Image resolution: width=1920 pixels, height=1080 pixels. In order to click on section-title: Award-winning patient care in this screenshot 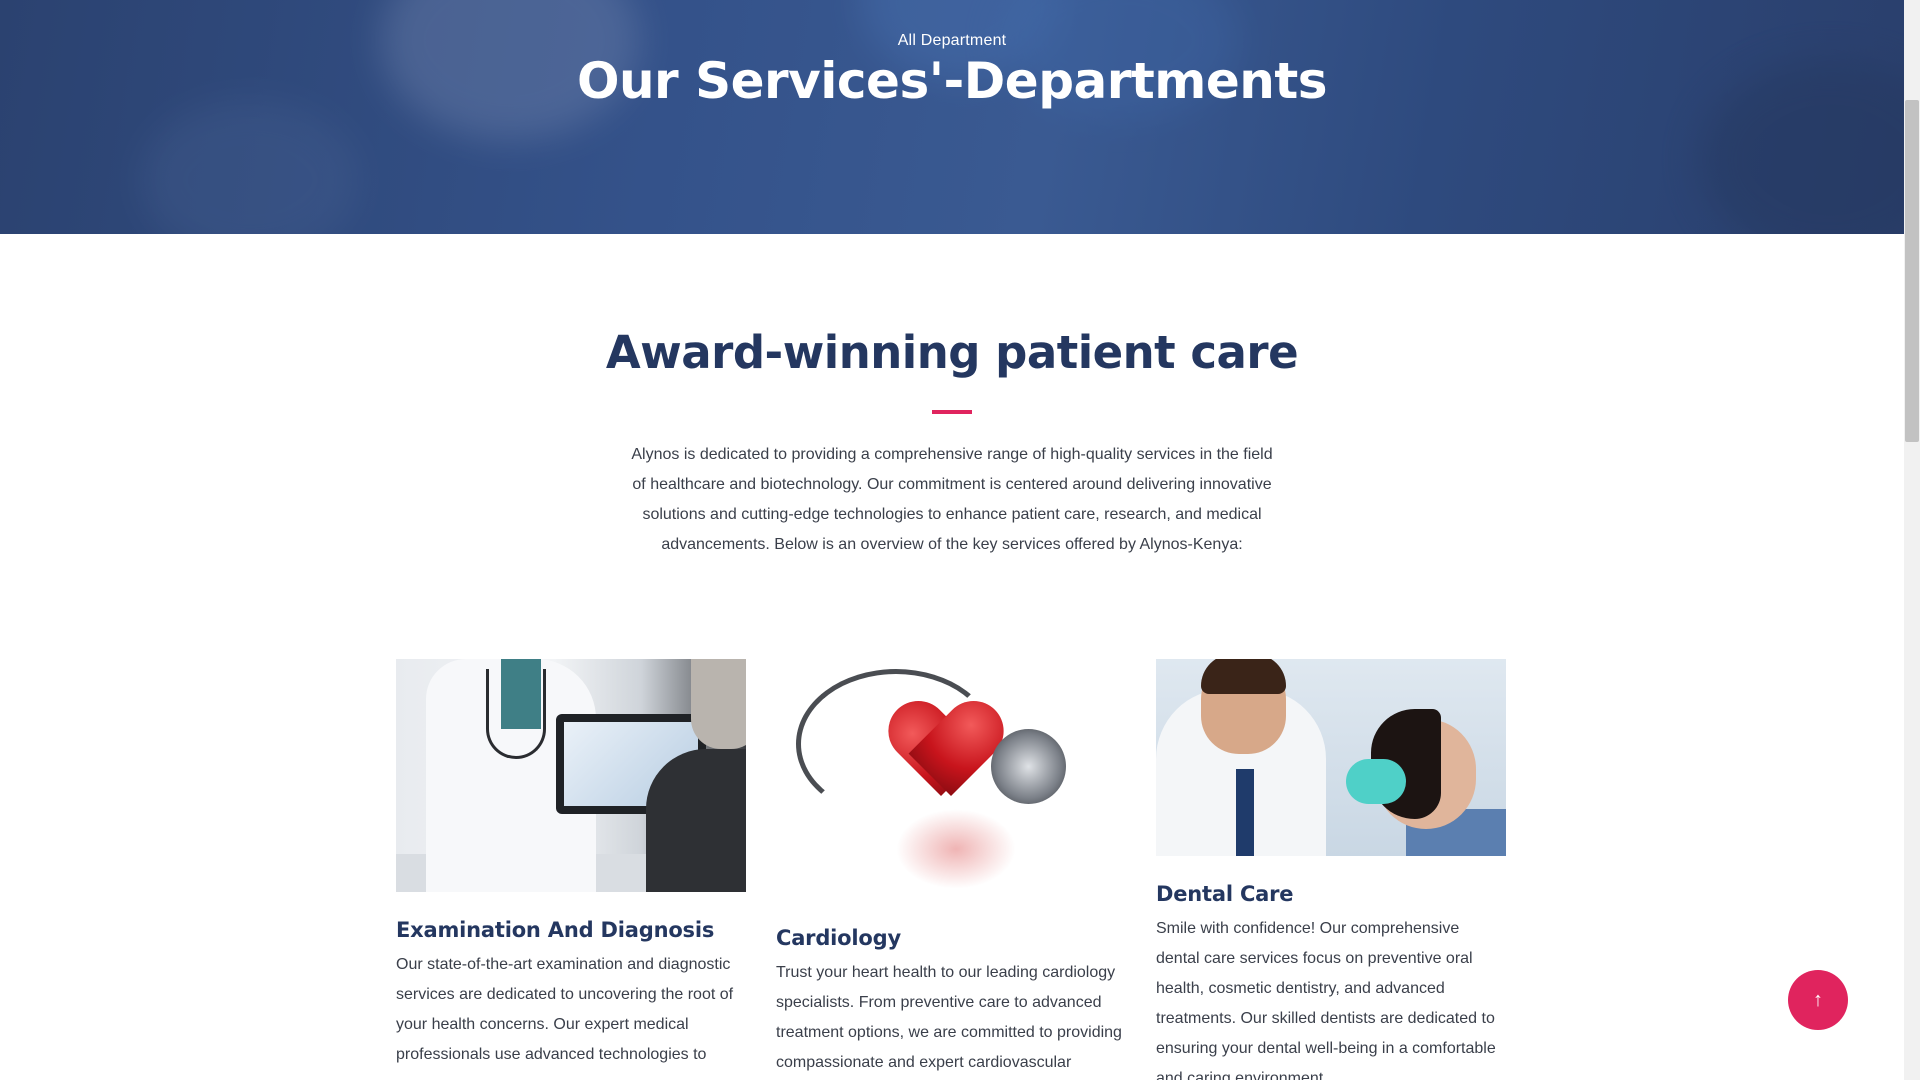, I will do `click(952, 352)`.